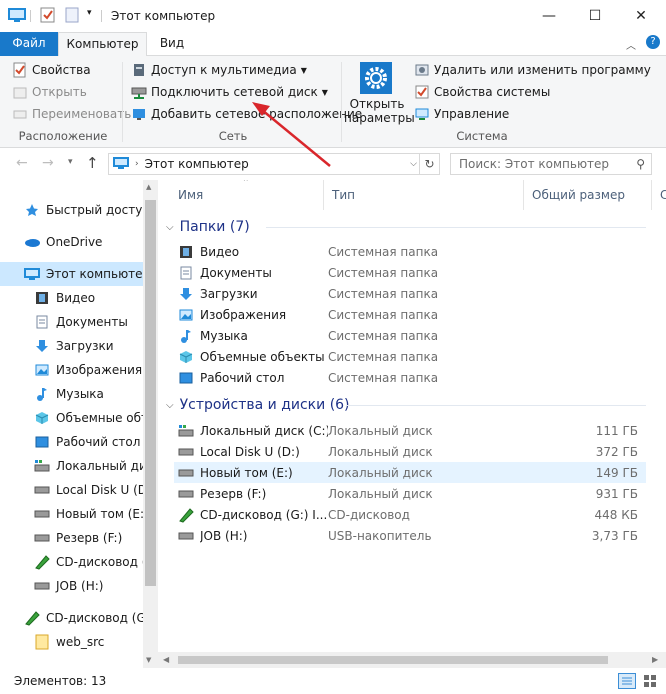  What do you see at coordinates (410, 535) in the screenshot?
I see `list-item: JOB (H:) USB-накопитель 3,73 ГБ` at bounding box center [410, 535].